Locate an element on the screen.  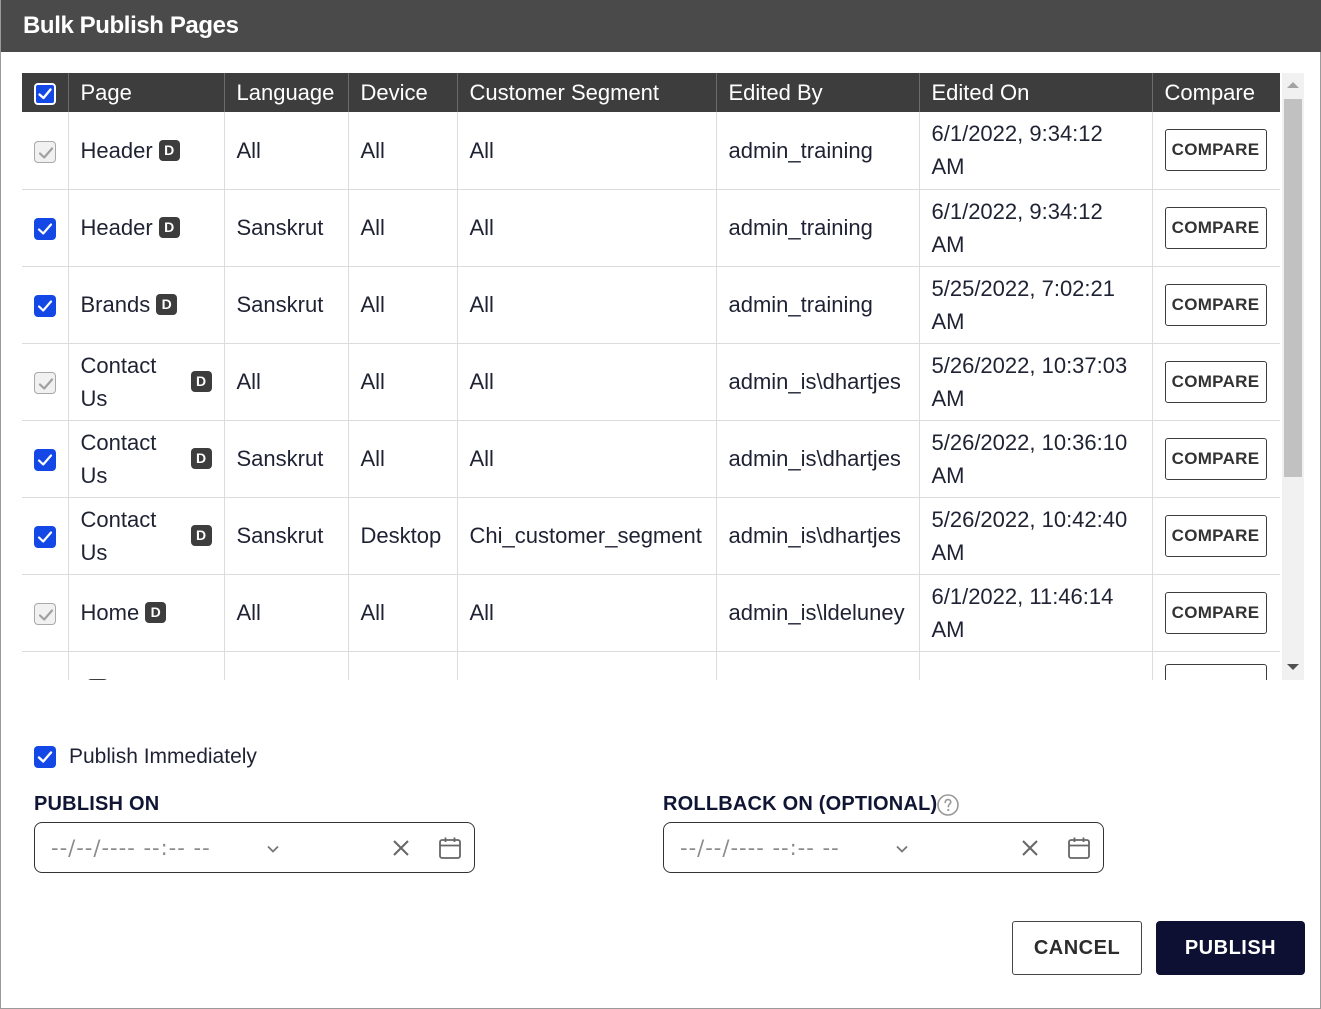
publish-on-label: PUBLISH ON is located at coordinates (97, 804).